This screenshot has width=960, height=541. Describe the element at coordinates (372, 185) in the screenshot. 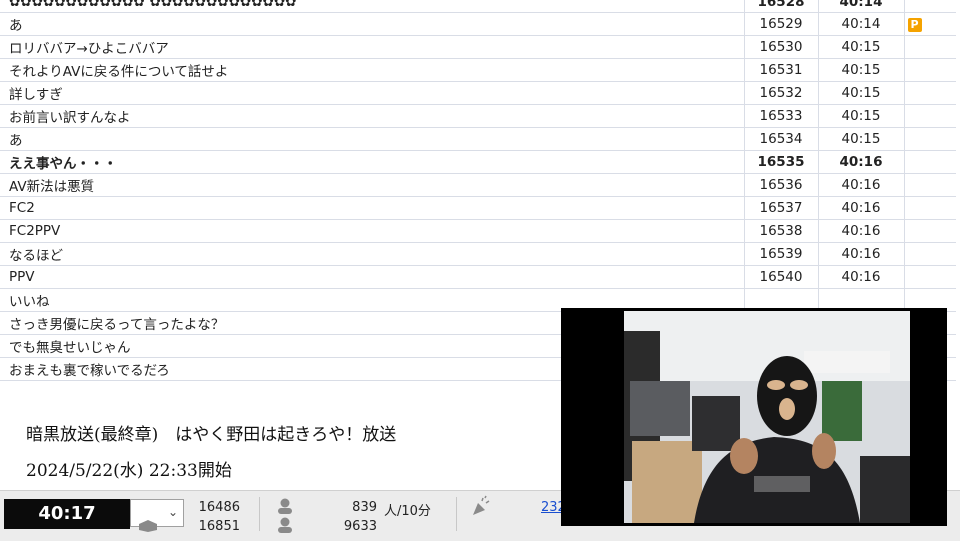

I see `comment-text: AV新法は悪質` at that location.